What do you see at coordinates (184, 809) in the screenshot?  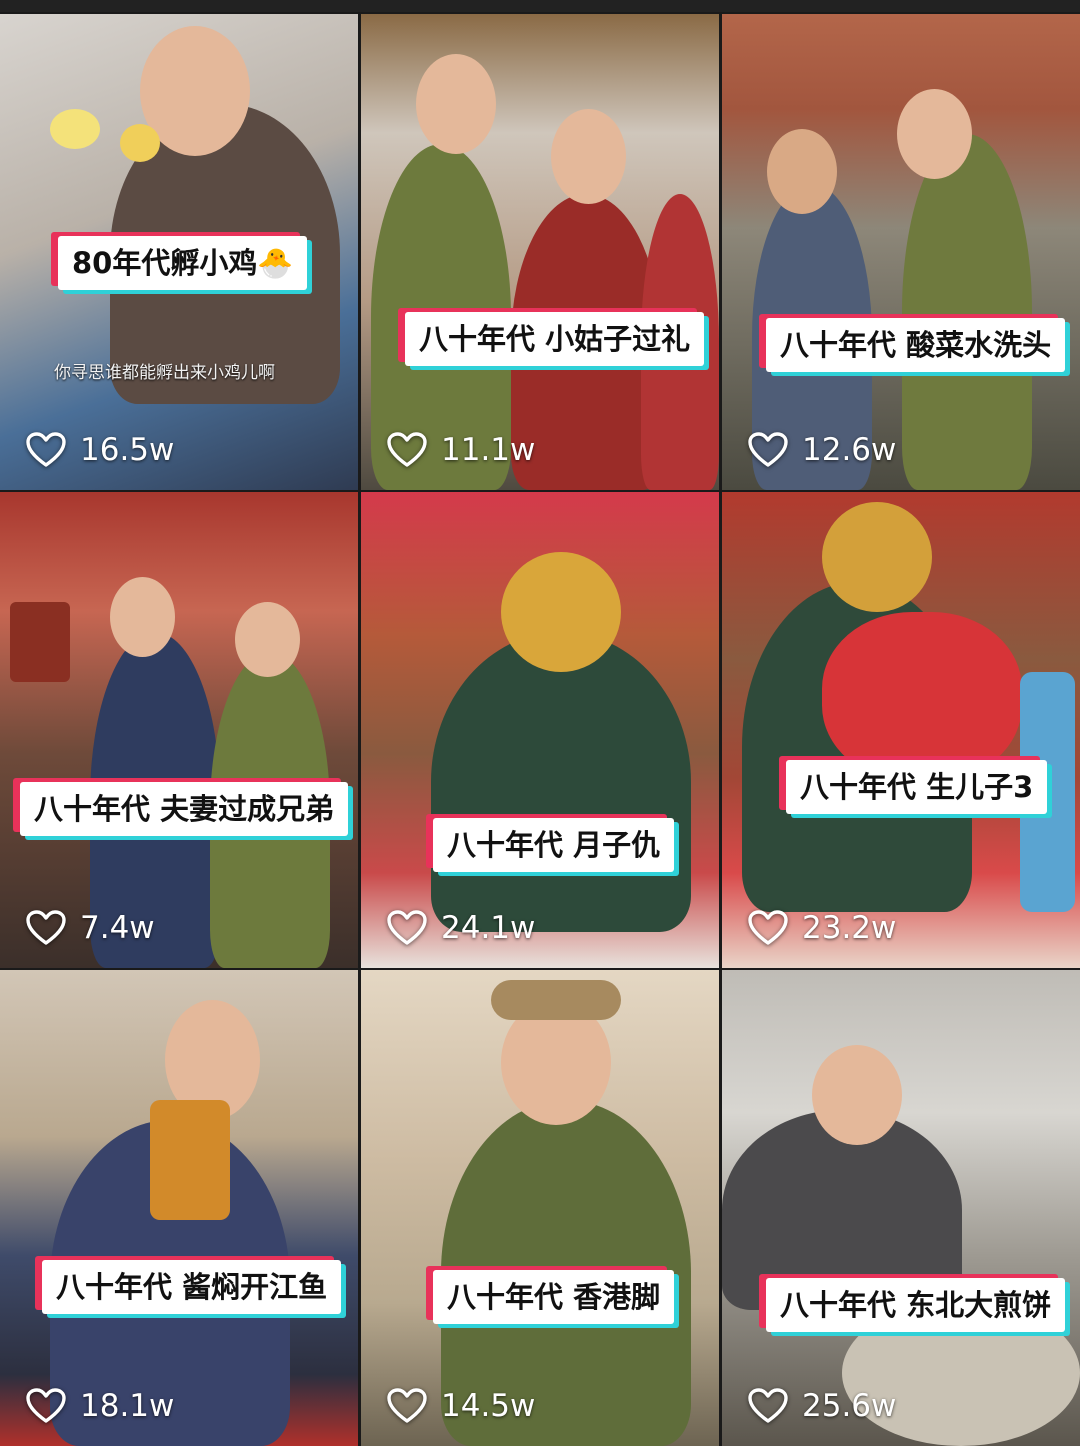 I see `video-title: 八十年代 夫妻过成兄弟` at bounding box center [184, 809].